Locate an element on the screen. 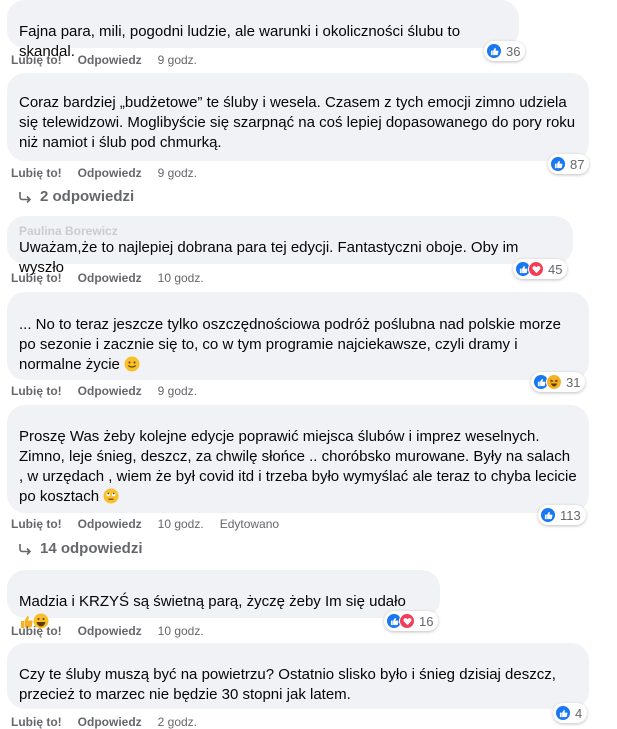 This screenshot has height=729, width=617. view-replies-button: 14 odpowiedzi is located at coordinates (80, 548).